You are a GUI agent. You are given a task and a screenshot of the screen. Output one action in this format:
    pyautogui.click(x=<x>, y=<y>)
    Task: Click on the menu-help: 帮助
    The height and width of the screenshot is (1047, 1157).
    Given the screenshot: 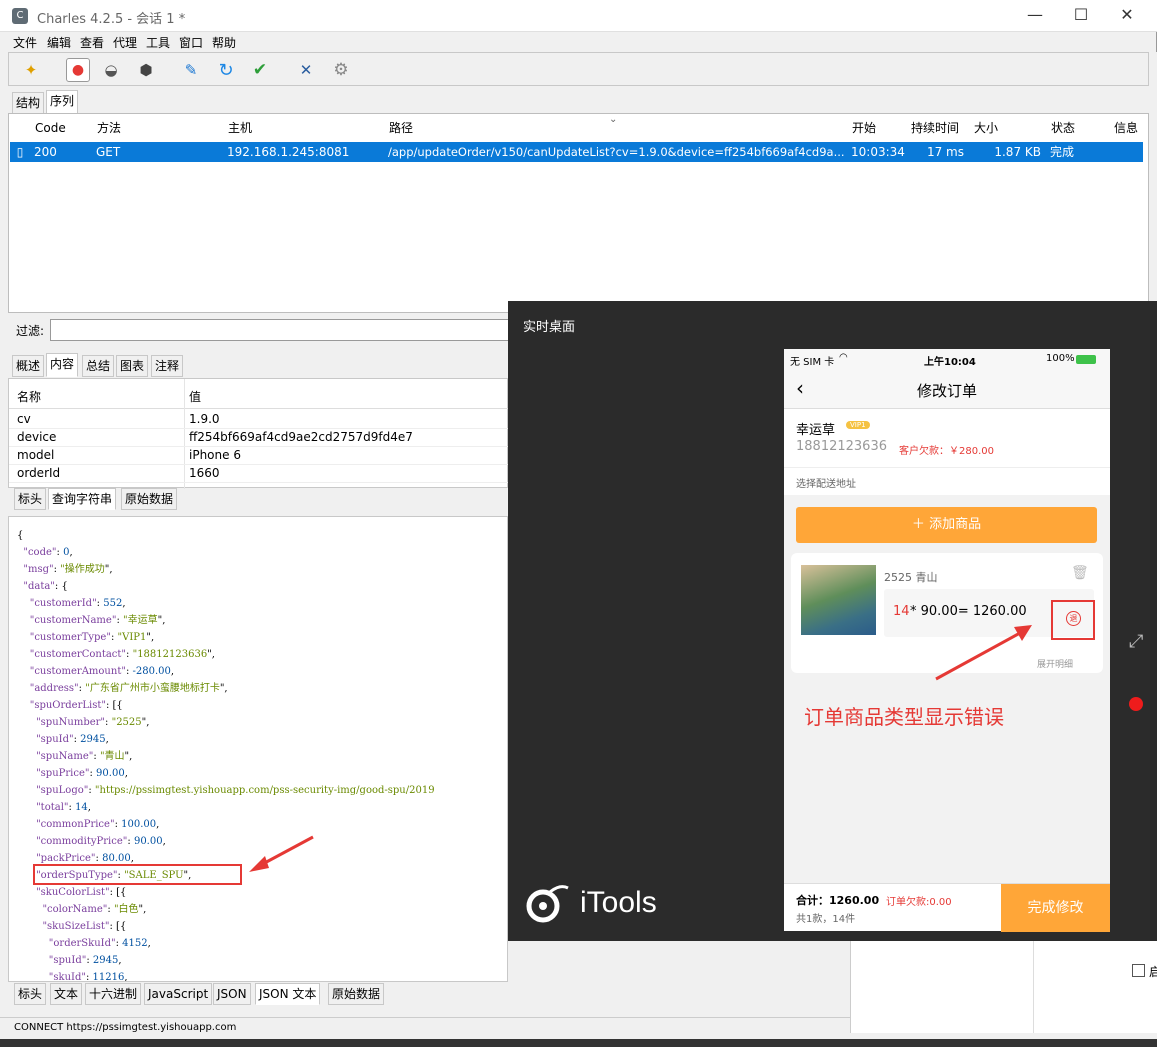 What is the action you would take?
    pyautogui.click(x=224, y=42)
    